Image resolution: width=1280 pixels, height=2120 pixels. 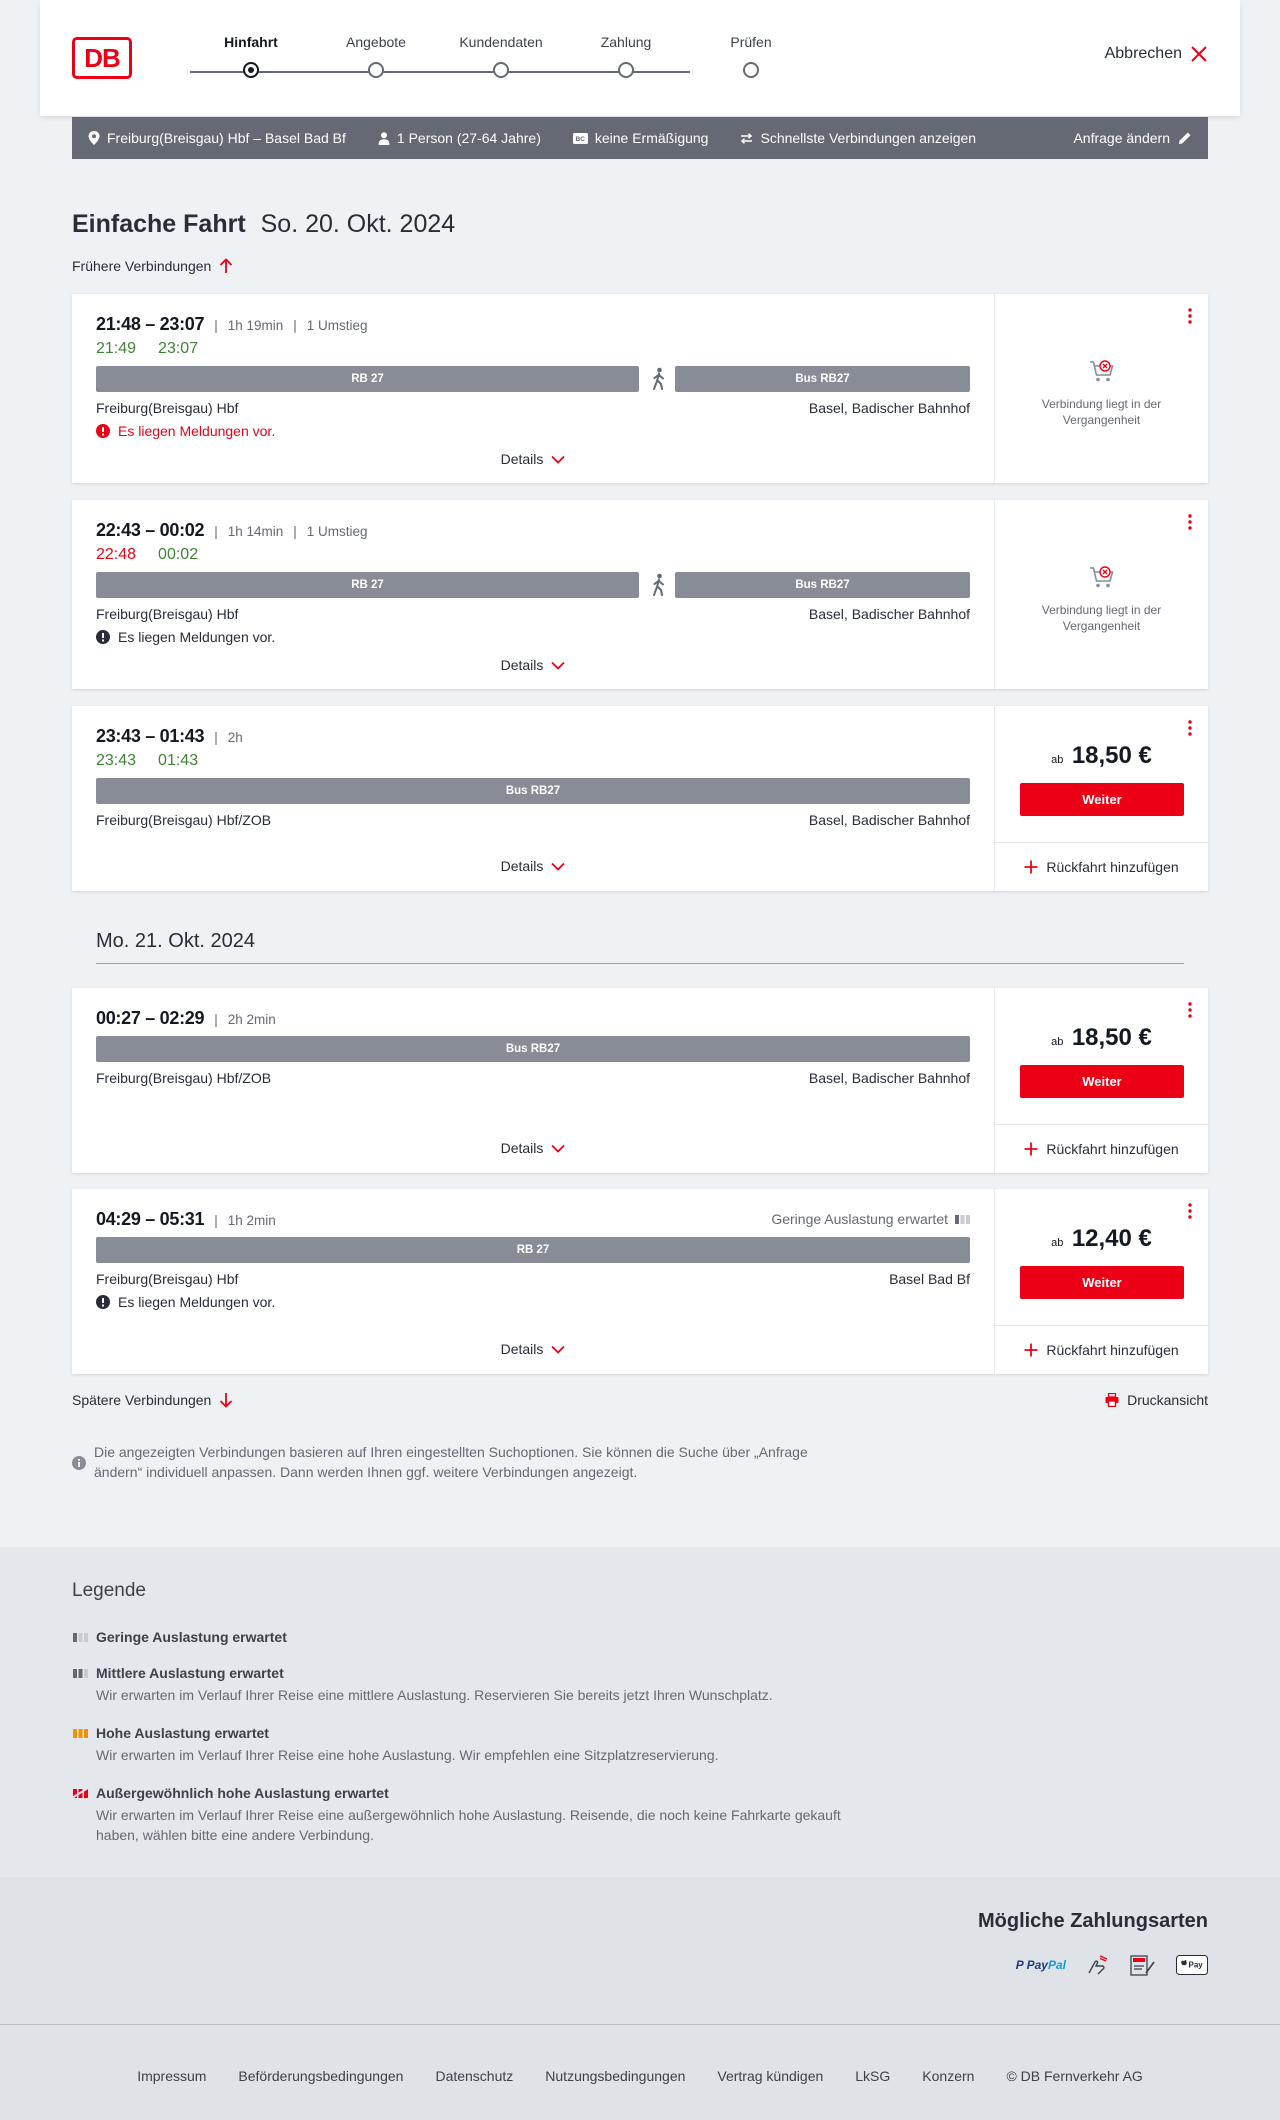 I want to click on planned-times: 22:43 – 00:02, so click(x=150, y=530).